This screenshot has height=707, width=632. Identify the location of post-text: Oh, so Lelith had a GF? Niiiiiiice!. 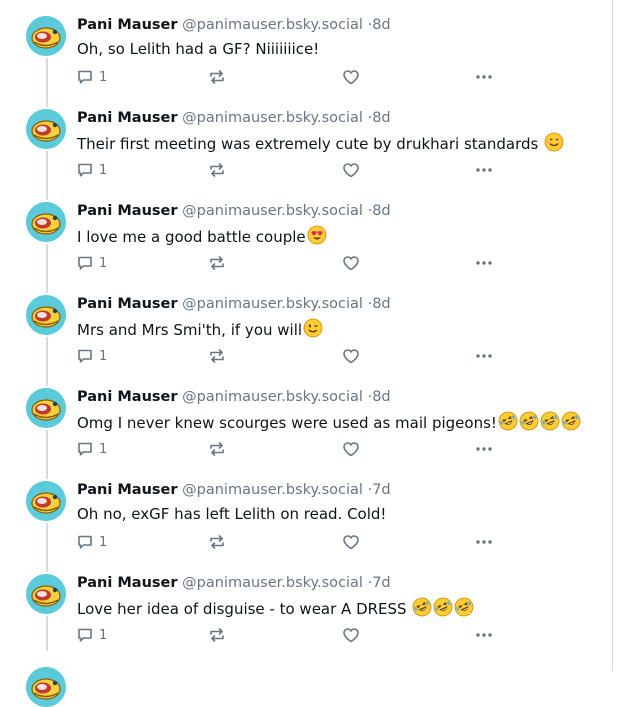
(198, 49).